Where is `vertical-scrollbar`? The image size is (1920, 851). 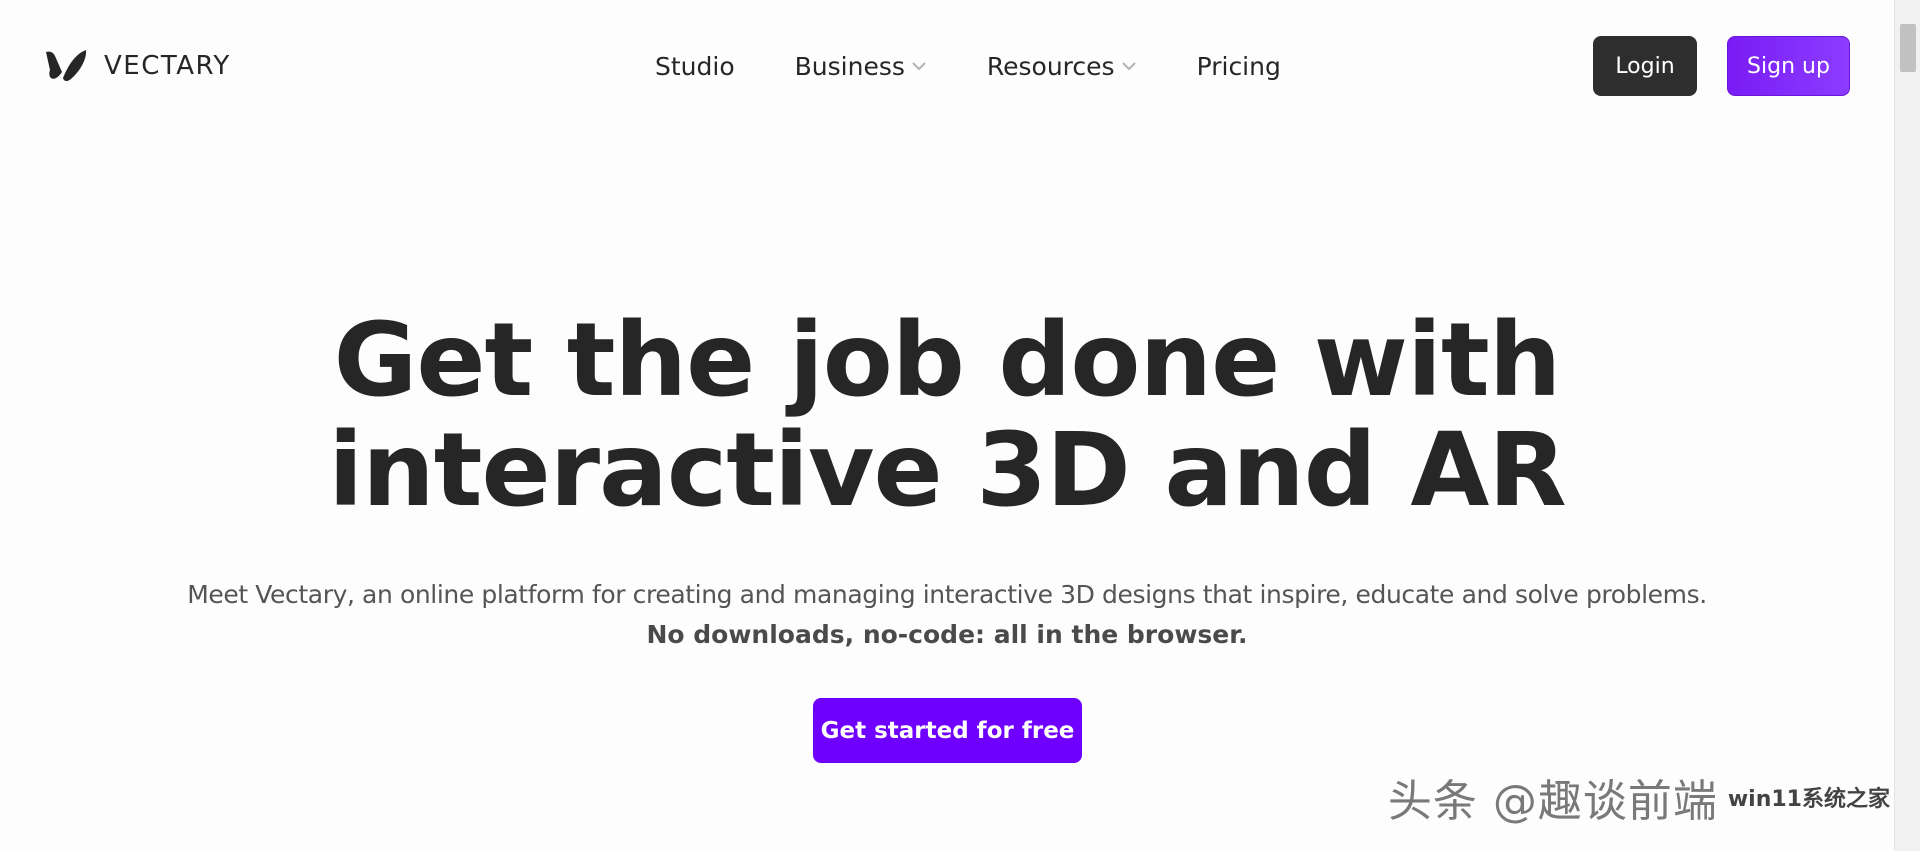
vertical-scrollbar is located at coordinates (1907, 425).